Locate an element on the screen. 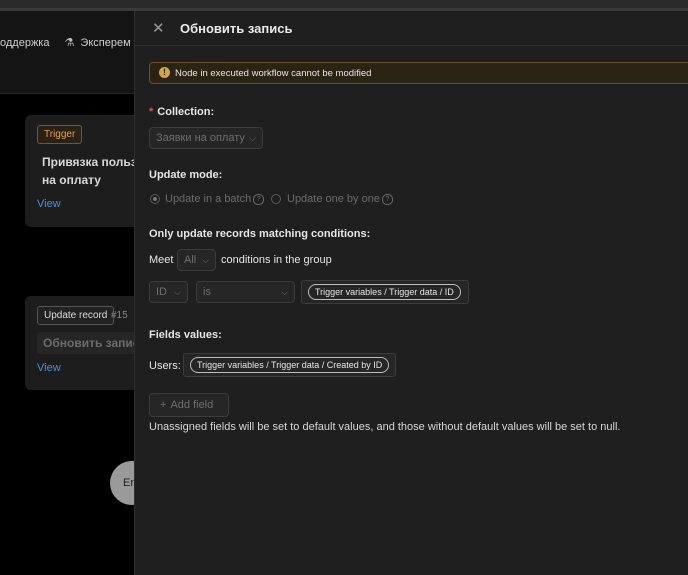 The width and height of the screenshot is (688, 575). radio-update-one-by-one is located at coordinates (276, 199).